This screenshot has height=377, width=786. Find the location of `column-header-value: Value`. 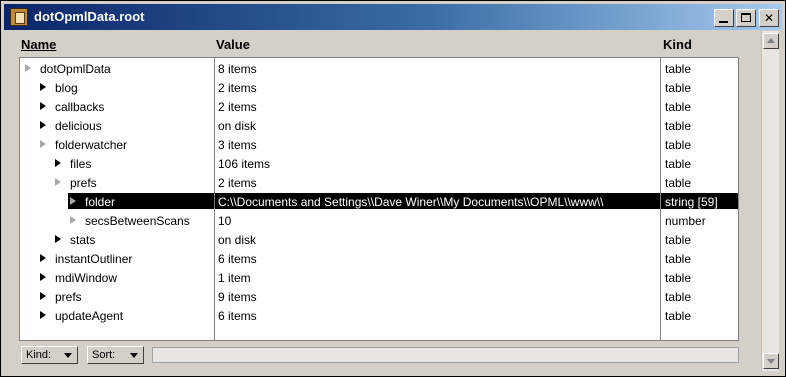

column-header-value: Value is located at coordinates (233, 44).